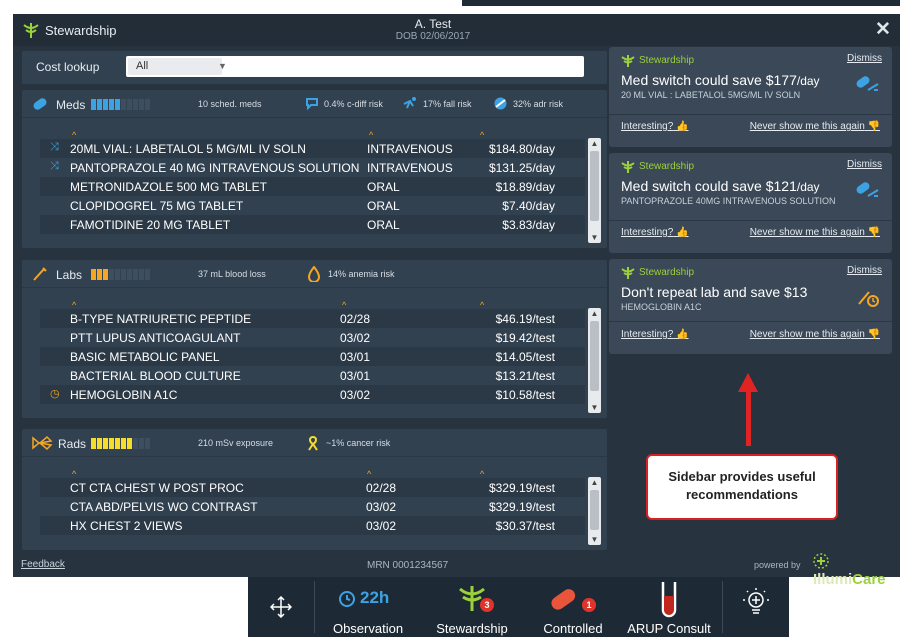 The width and height of the screenshot is (900, 637). What do you see at coordinates (312, 337) in the screenshot?
I see `table-row: PTT LUPUS ANTICOAGULANT 03/02 $19.42/test` at bounding box center [312, 337].